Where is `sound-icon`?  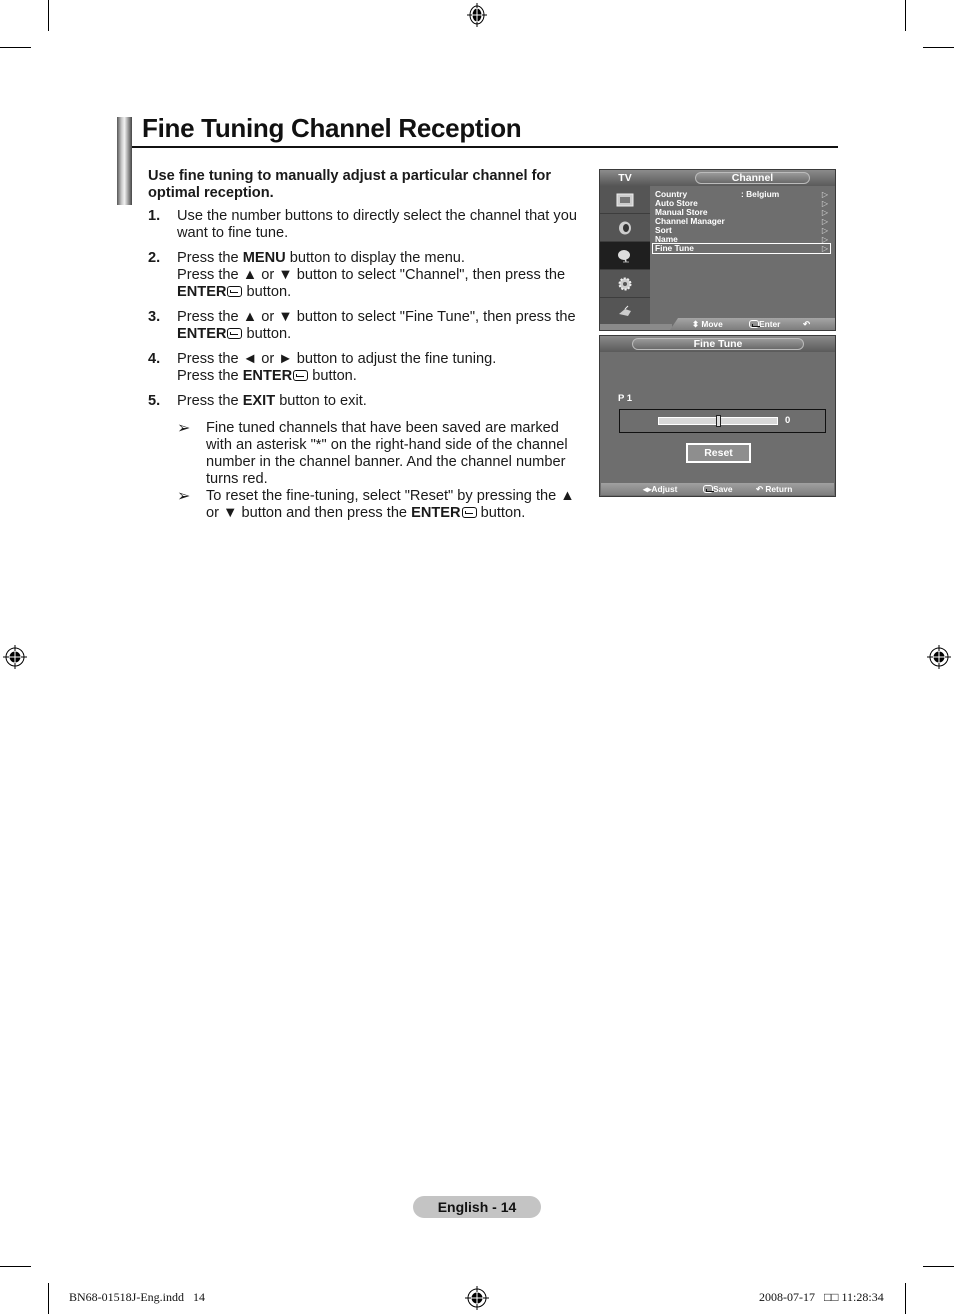
sound-icon is located at coordinates (625, 227).